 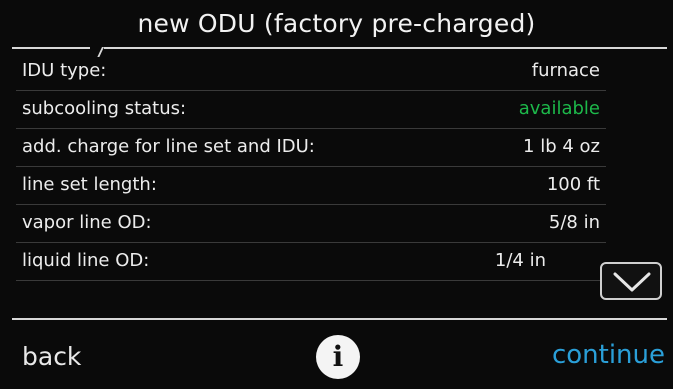 I want to click on header-divider-right, so click(x=385, y=48).